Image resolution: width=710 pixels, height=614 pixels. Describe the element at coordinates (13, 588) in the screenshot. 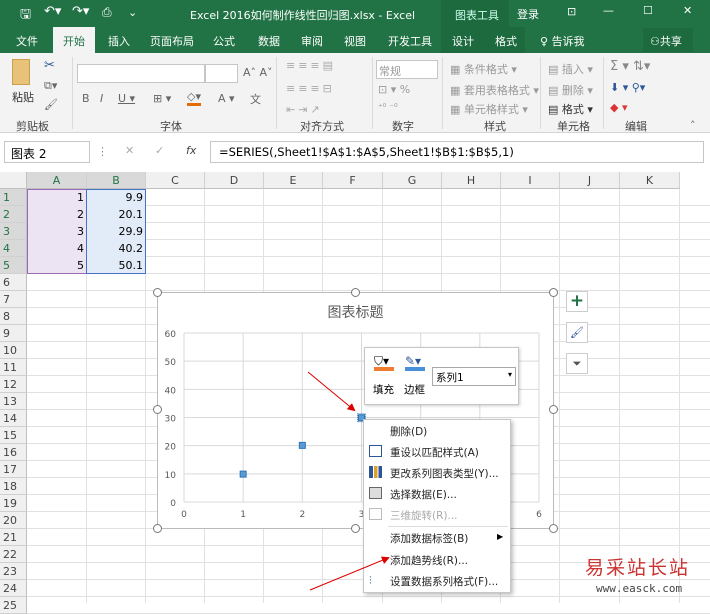

I see `row-header-24: 24` at that location.